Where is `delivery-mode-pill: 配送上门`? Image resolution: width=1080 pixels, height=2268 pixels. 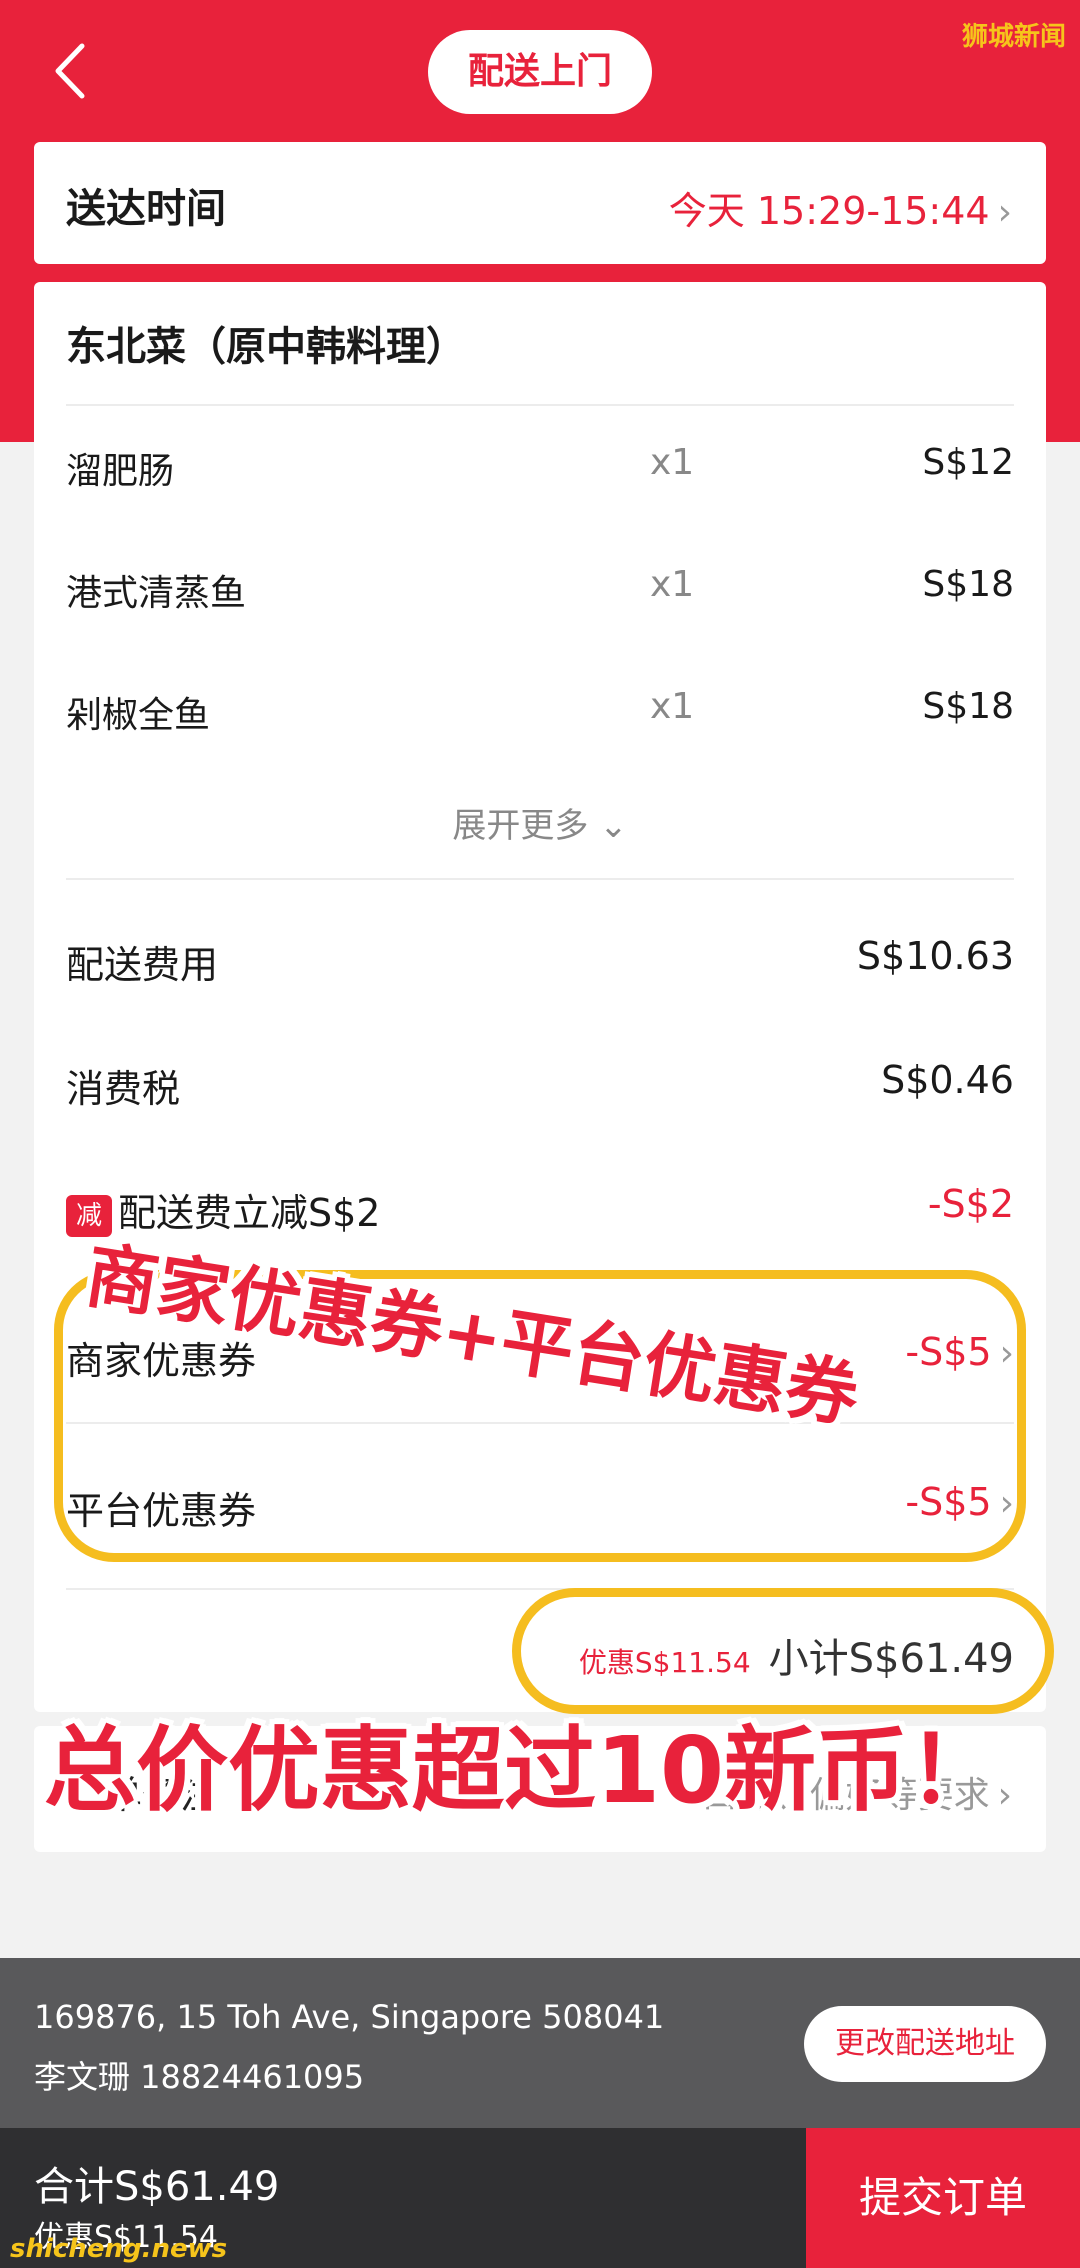
delivery-mode-pill: 配送上门 is located at coordinates (540, 72).